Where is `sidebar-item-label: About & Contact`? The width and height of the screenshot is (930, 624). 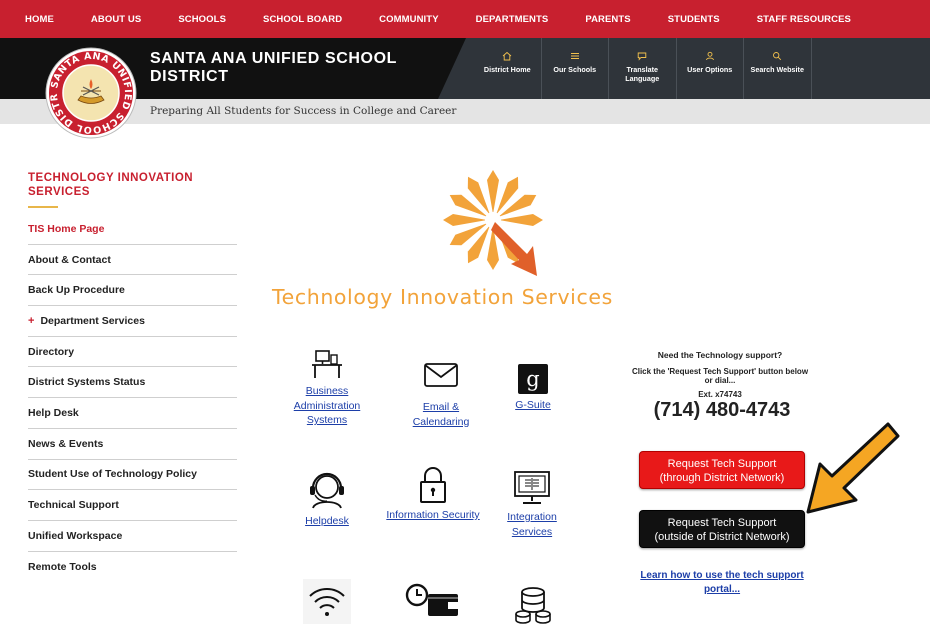 sidebar-item-label: About & Contact is located at coordinates (69, 259).